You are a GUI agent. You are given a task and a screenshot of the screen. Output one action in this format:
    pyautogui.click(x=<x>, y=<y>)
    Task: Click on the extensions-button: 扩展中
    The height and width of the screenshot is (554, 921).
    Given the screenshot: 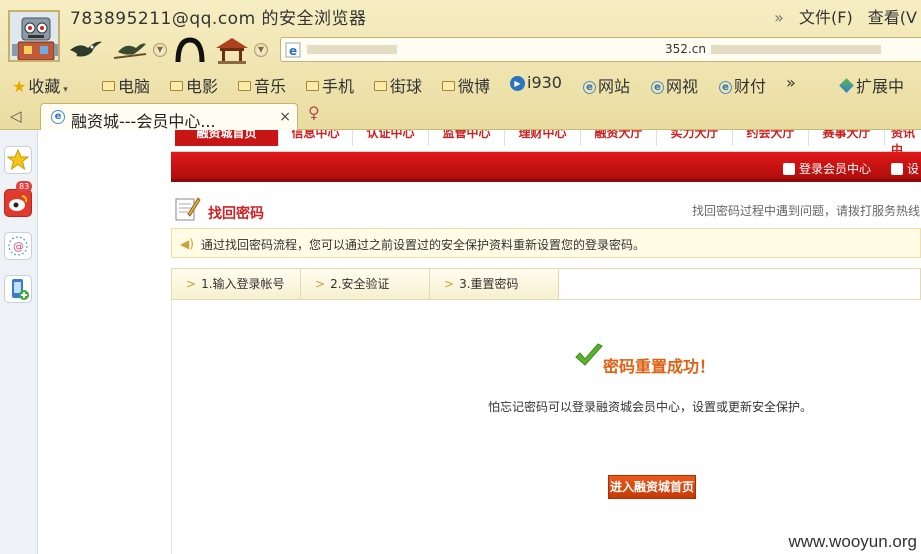 What is the action you would take?
    pyautogui.click(x=871, y=85)
    